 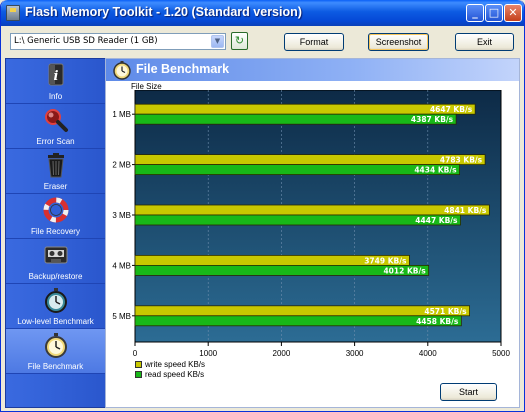 I want to click on sidebar-item-label: File Recovery, so click(x=55, y=231).